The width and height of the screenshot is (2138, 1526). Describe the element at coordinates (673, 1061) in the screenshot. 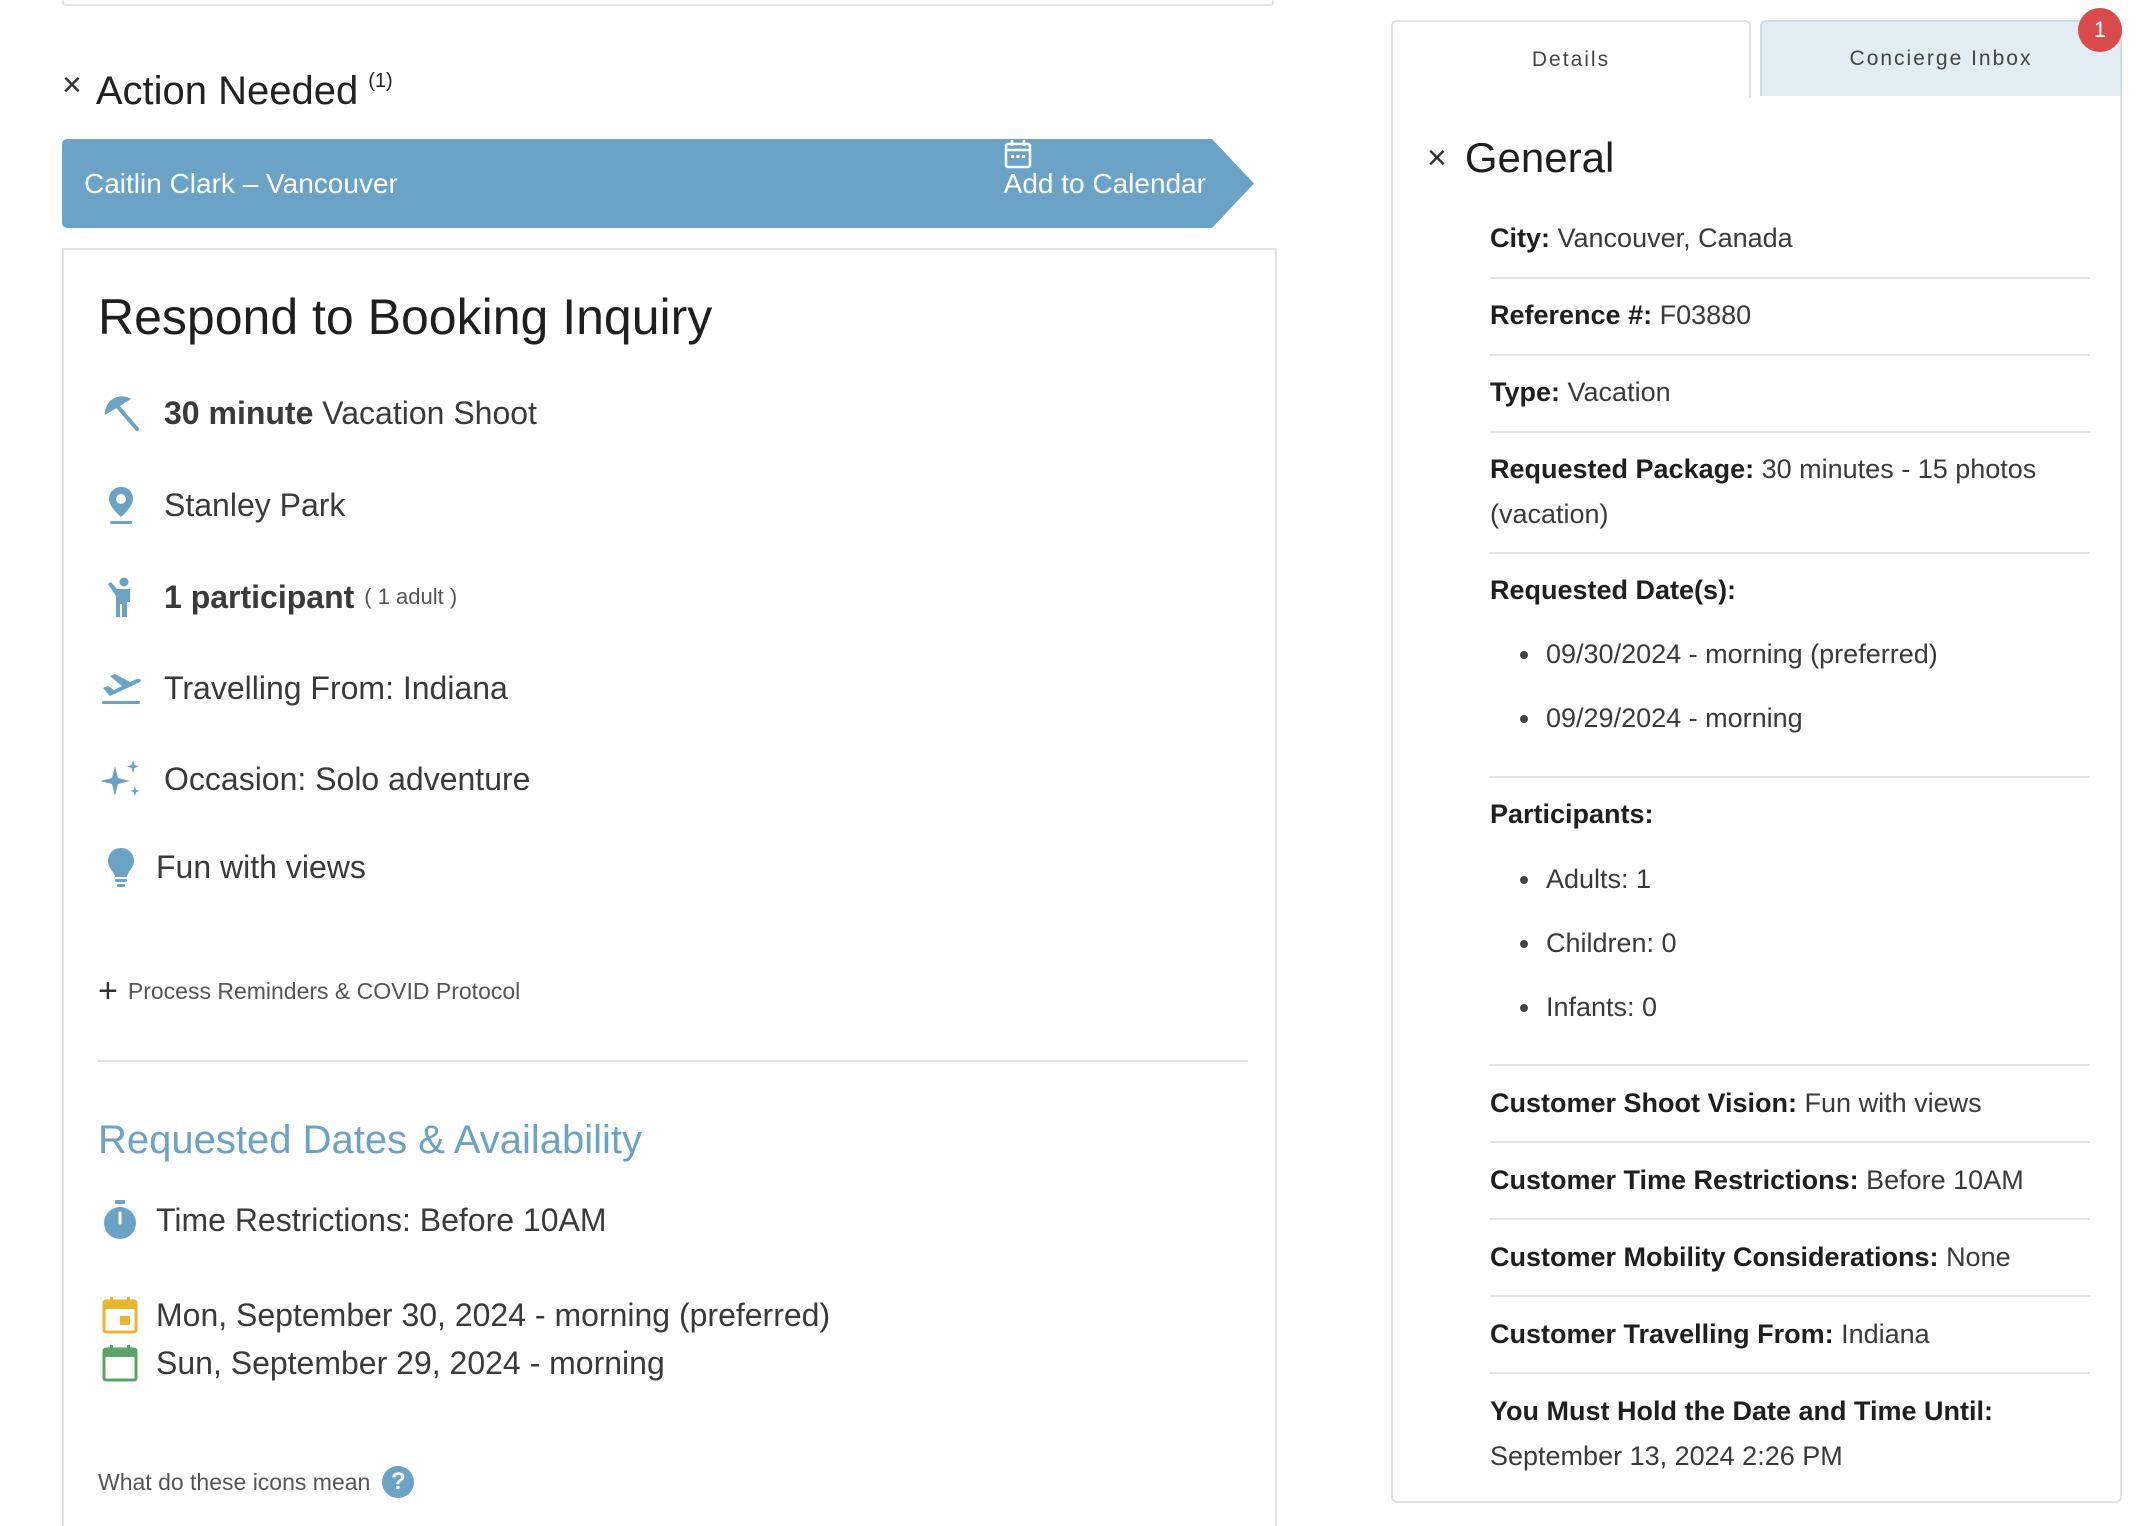

I see `card-divider` at that location.